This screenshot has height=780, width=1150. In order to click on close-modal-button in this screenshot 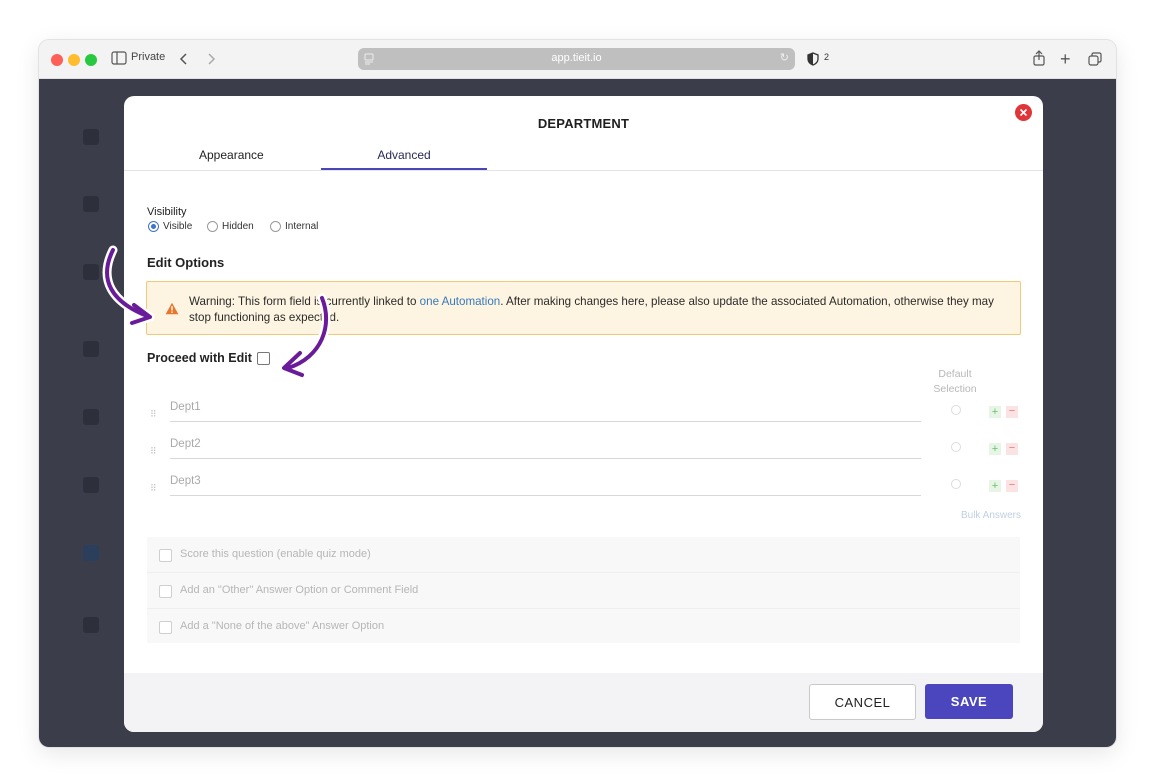, I will do `click(1023, 112)`.